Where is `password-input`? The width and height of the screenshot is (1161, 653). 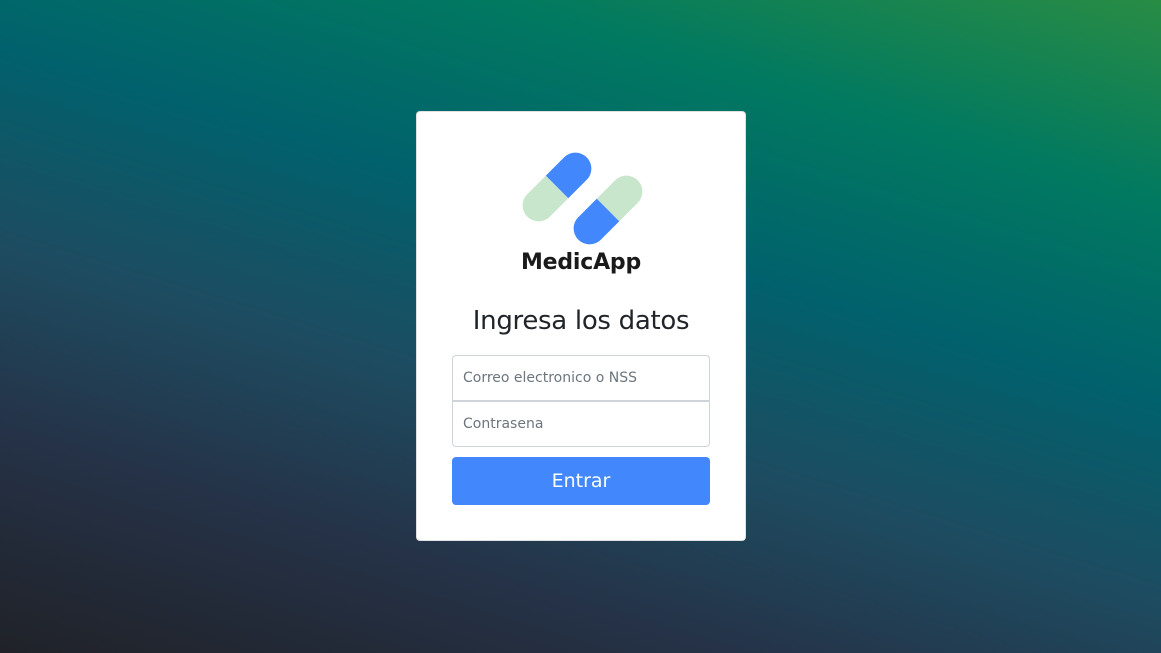 password-input is located at coordinates (581, 424).